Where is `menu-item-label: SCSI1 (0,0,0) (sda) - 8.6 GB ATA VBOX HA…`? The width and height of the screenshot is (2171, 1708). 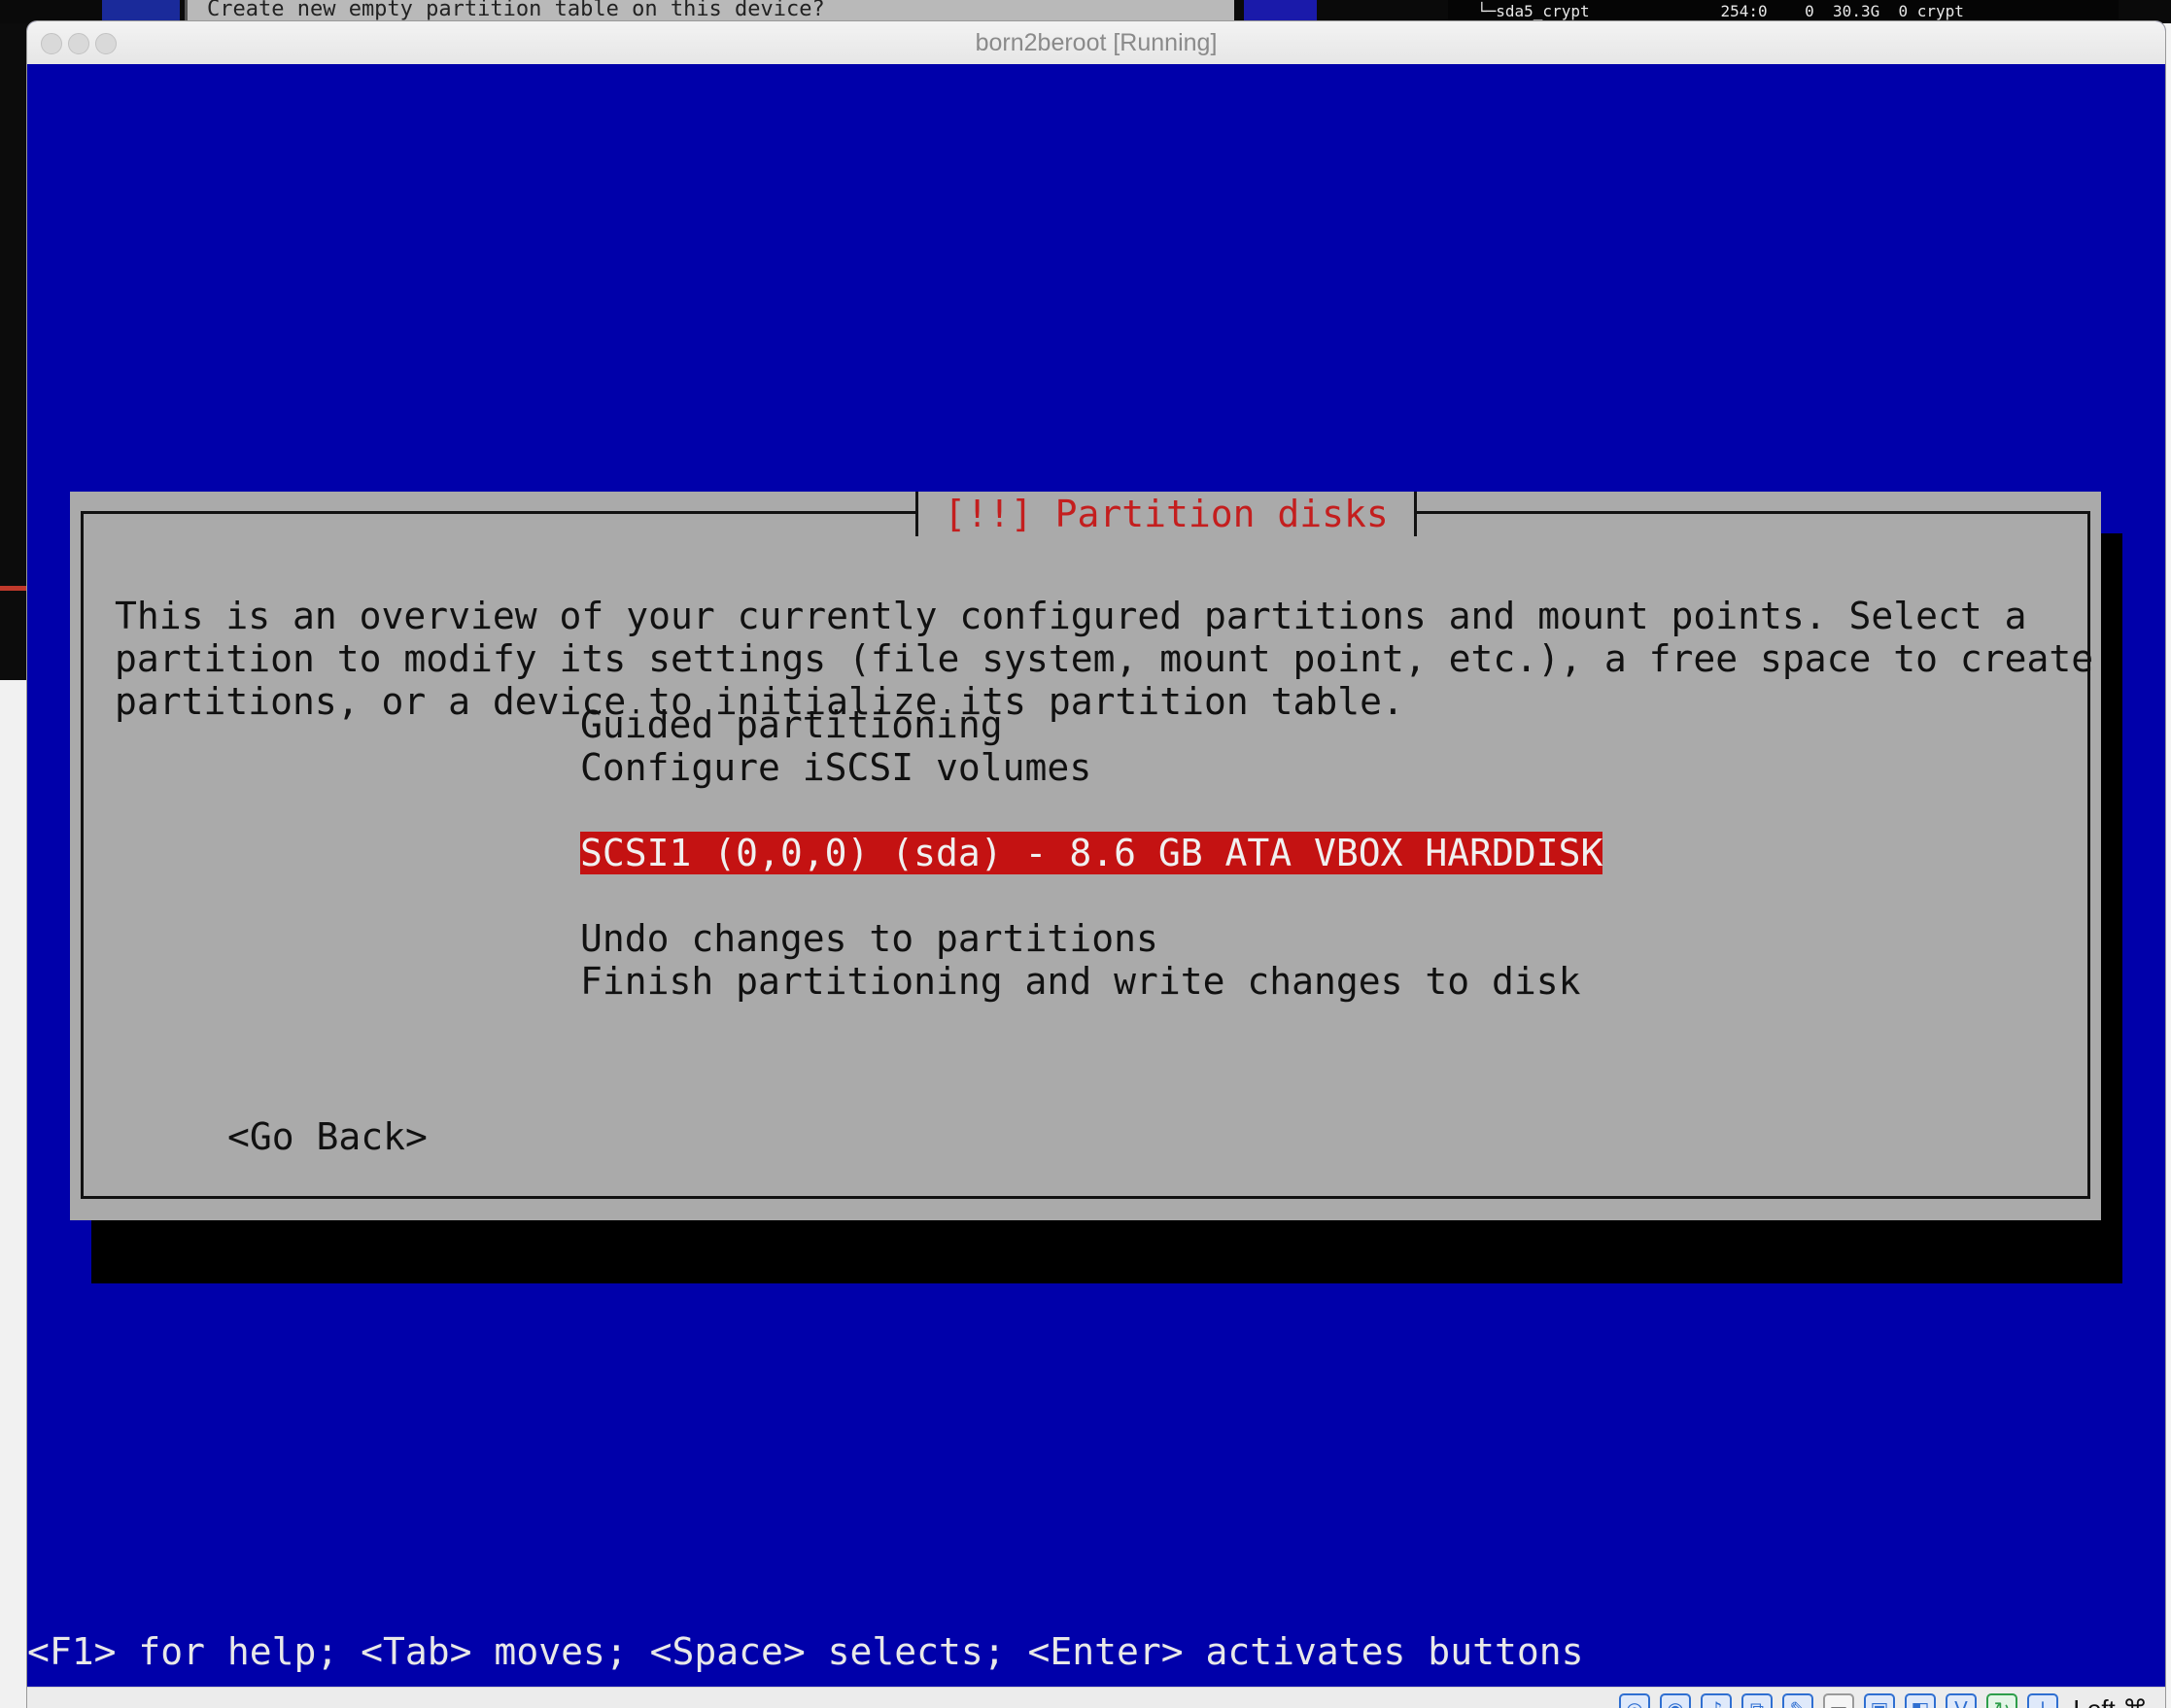
menu-item-label: SCSI1 (0,0,0) (sda) - 8.6 GB ATA VBOX HA… is located at coordinates (1091, 853).